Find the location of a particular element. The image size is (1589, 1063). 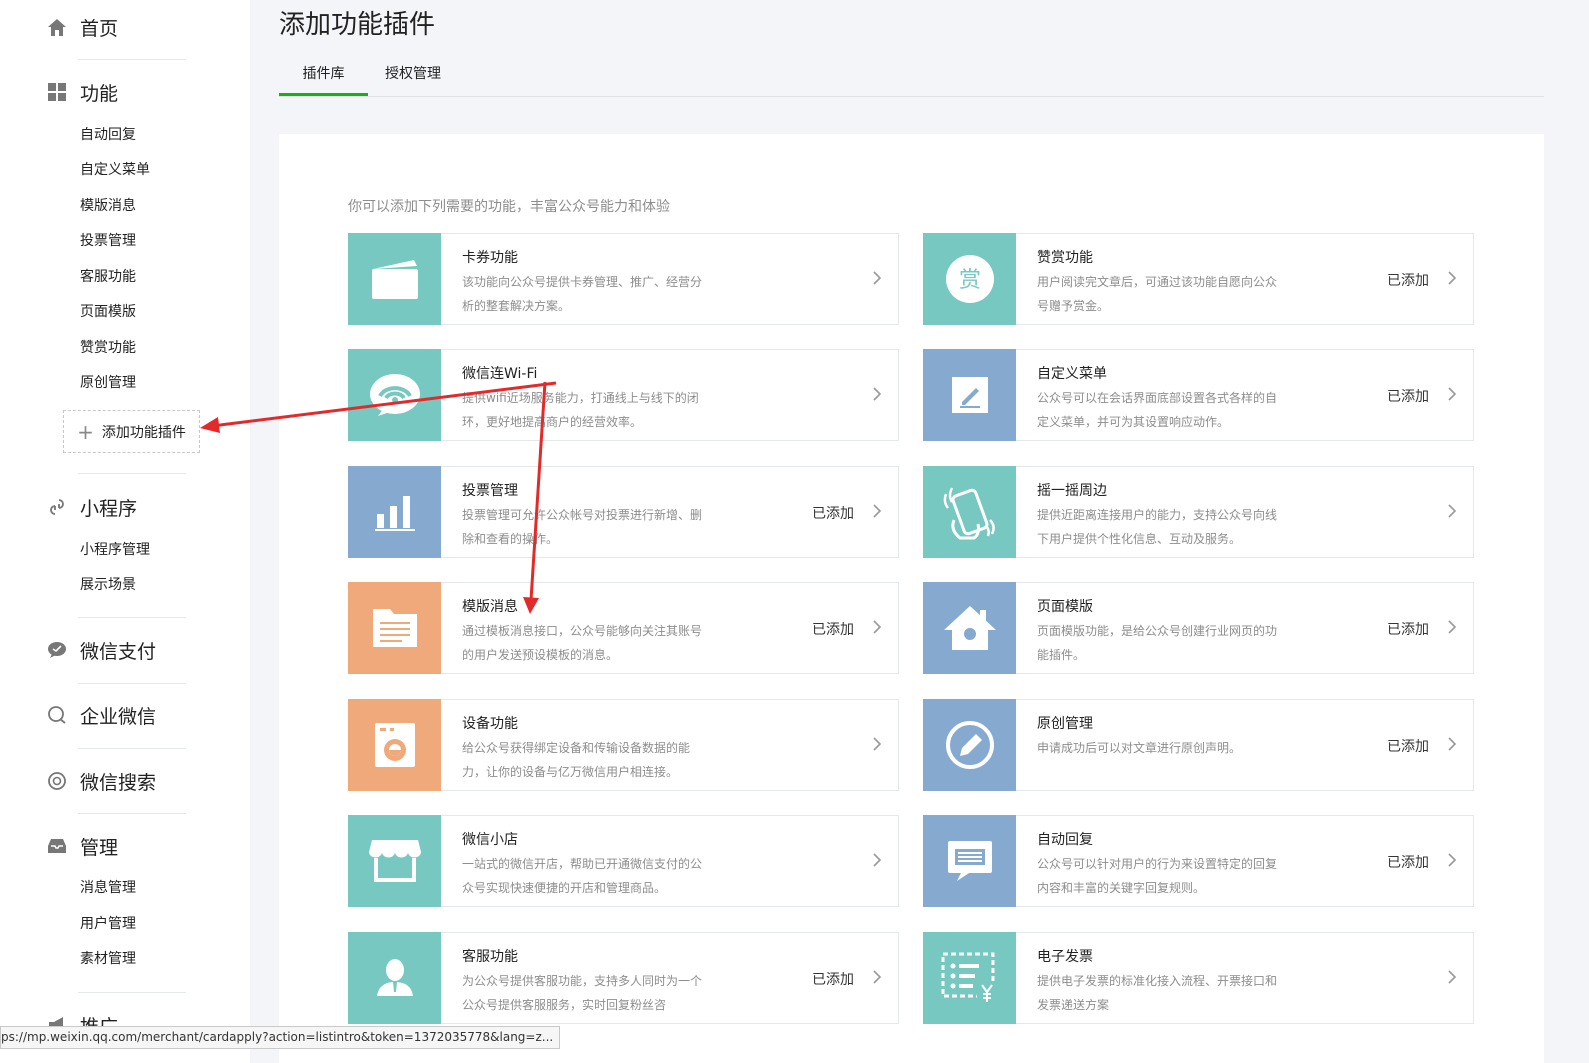

home-icon is located at coordinates (57, 27).